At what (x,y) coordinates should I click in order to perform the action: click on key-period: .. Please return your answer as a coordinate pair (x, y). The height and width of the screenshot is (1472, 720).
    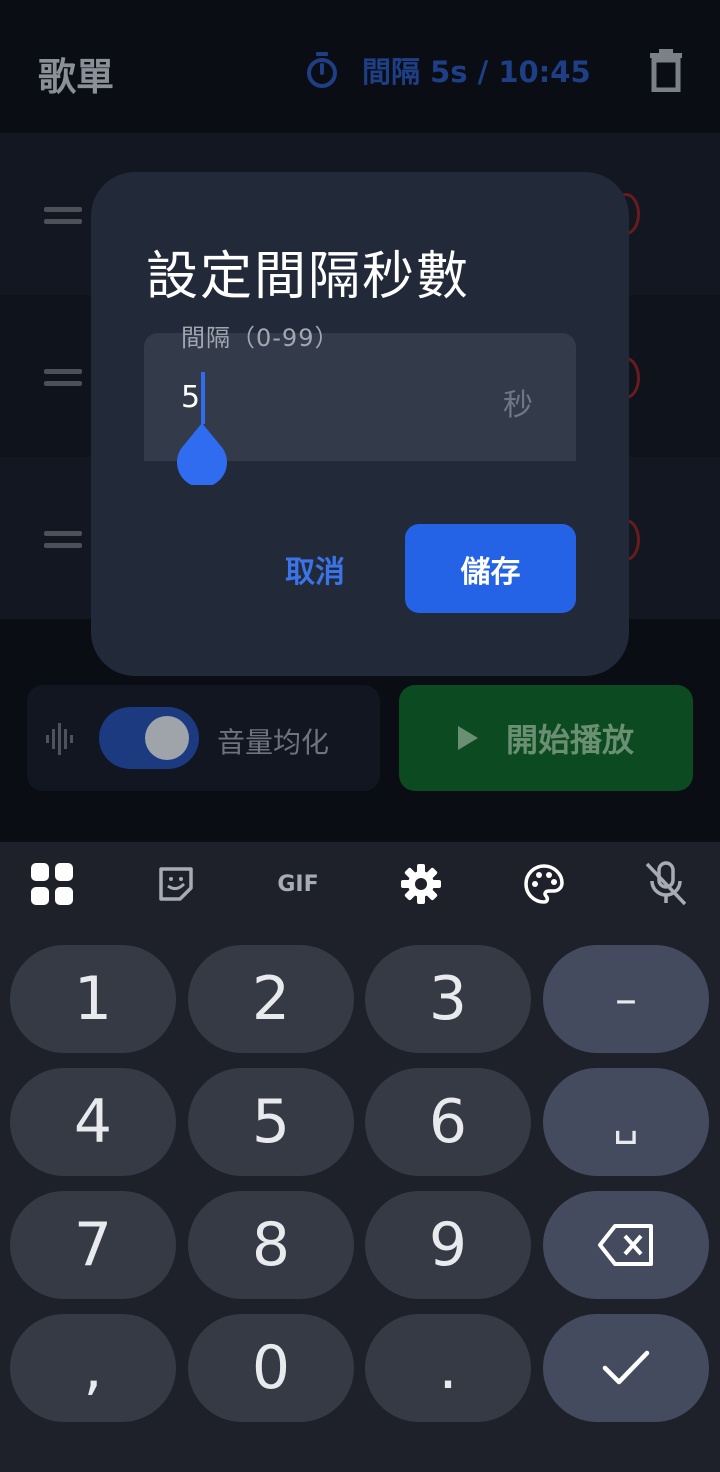
    Looking at the image, I should click on (448, 1368).